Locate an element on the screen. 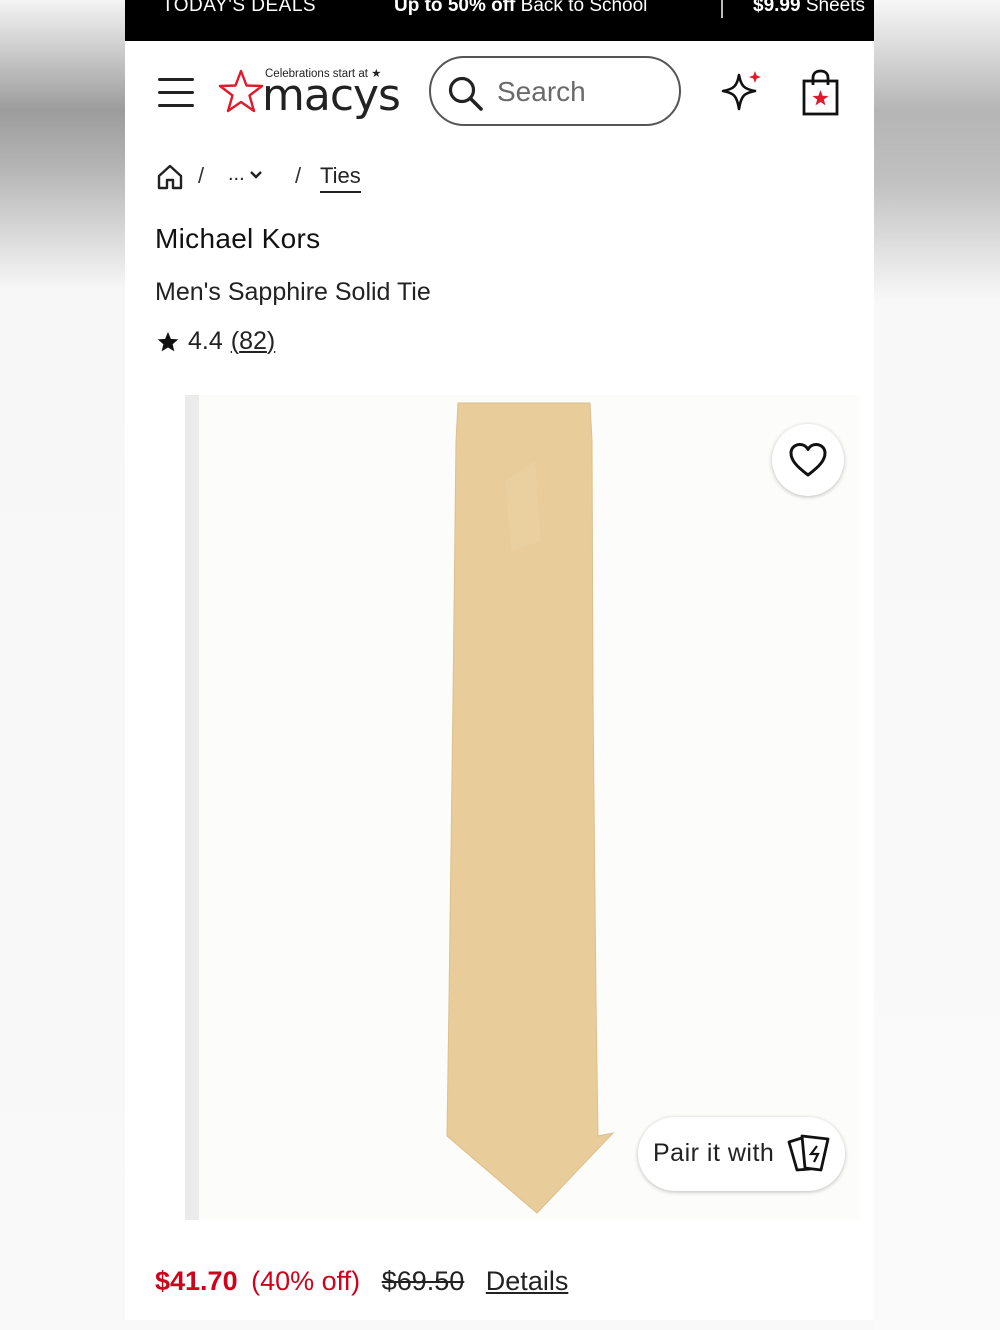 The height and width of the screenshot is (1330, 1000). review-count: (82) is located at coordinates (253, 341).